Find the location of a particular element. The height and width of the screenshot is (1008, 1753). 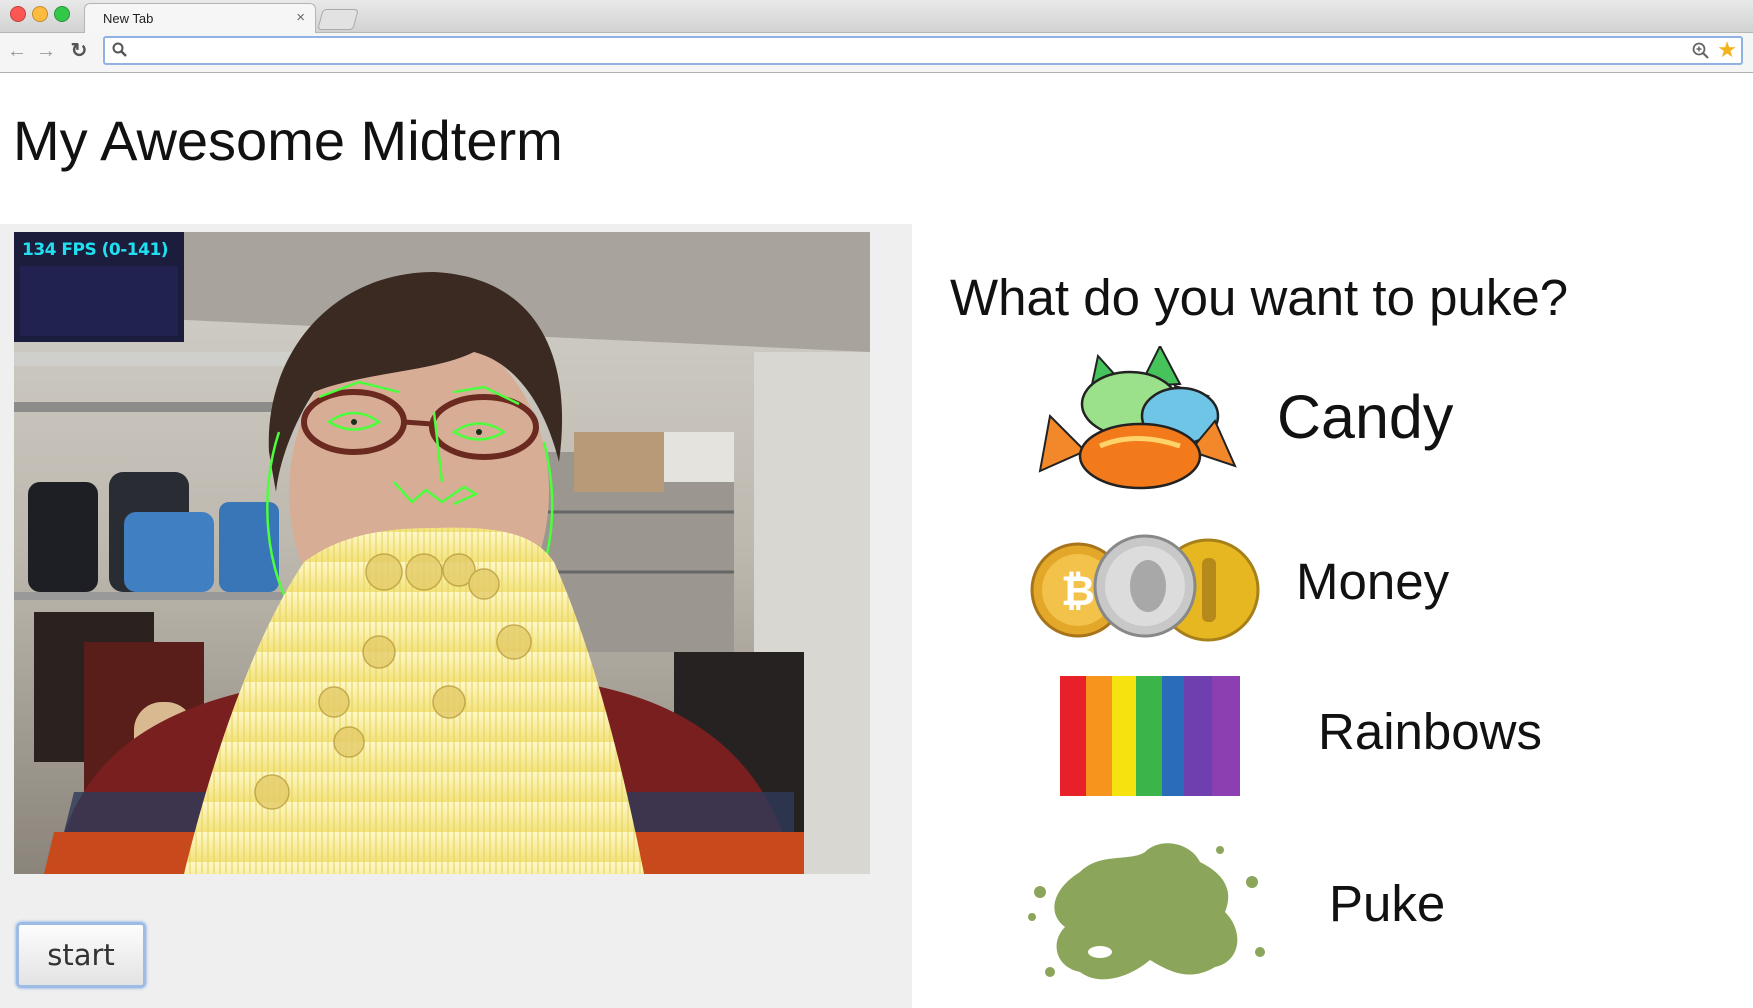

question-heading: What do you want to puke? is located at coordinates (1259, 297).